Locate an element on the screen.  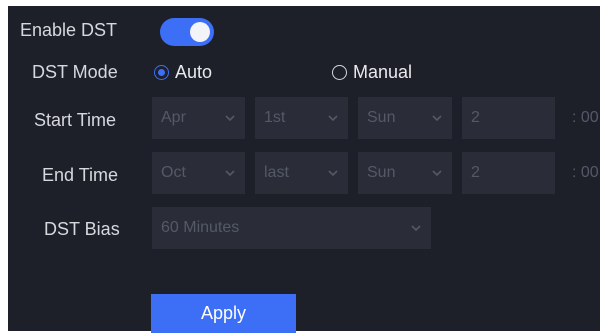
dst-mode-manual-radio: Manual is located at coordinates (372, 72).